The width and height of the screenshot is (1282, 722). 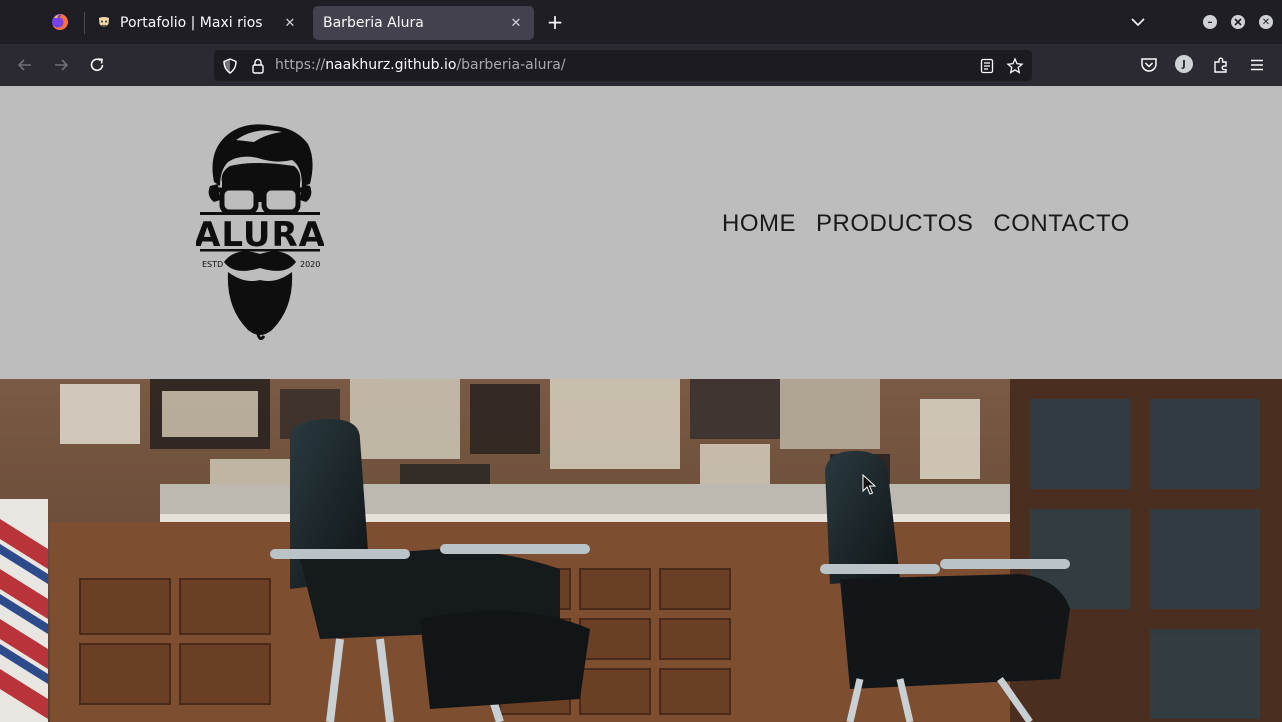 I want to click on new-tab-button: +, so click(x=555, y=22).